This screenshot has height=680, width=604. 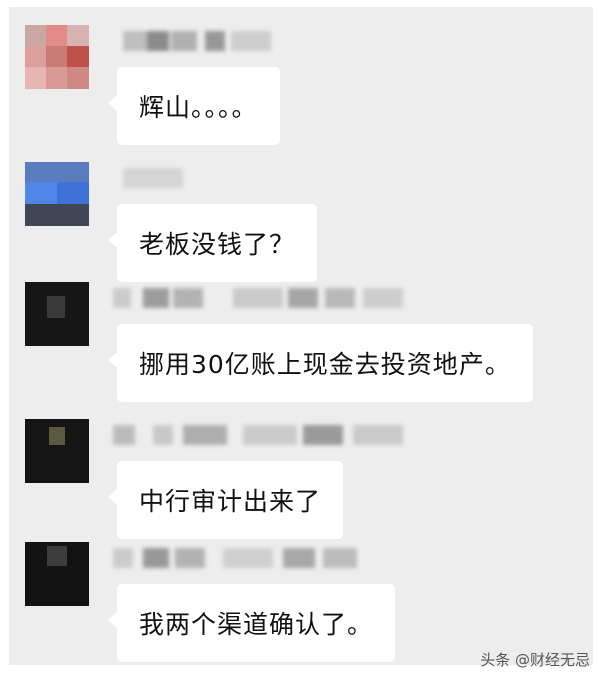 I want to click on message-text: 挪用30亿账上现金去投资地产。, so click(x=325, y=364).